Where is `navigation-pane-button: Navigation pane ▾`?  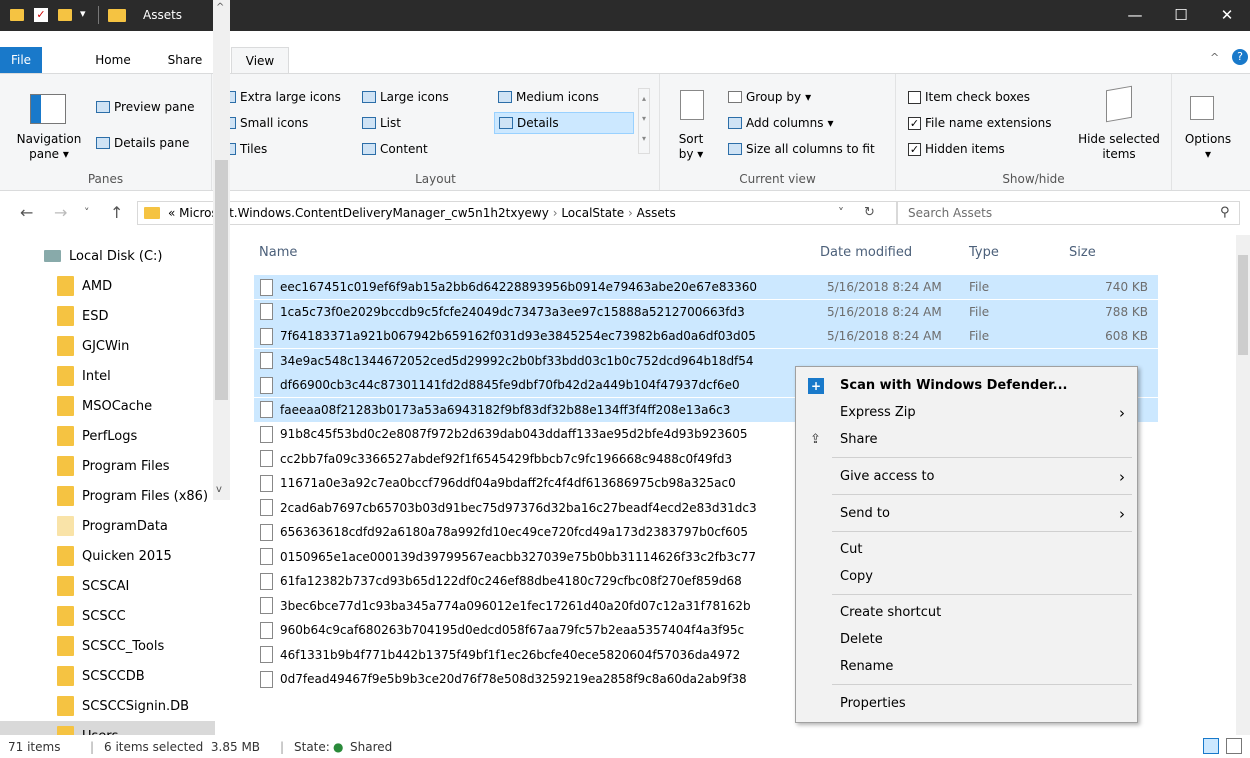
navigation-pane-button: Navigation pane ▾ is located at coordinates (49, 147).